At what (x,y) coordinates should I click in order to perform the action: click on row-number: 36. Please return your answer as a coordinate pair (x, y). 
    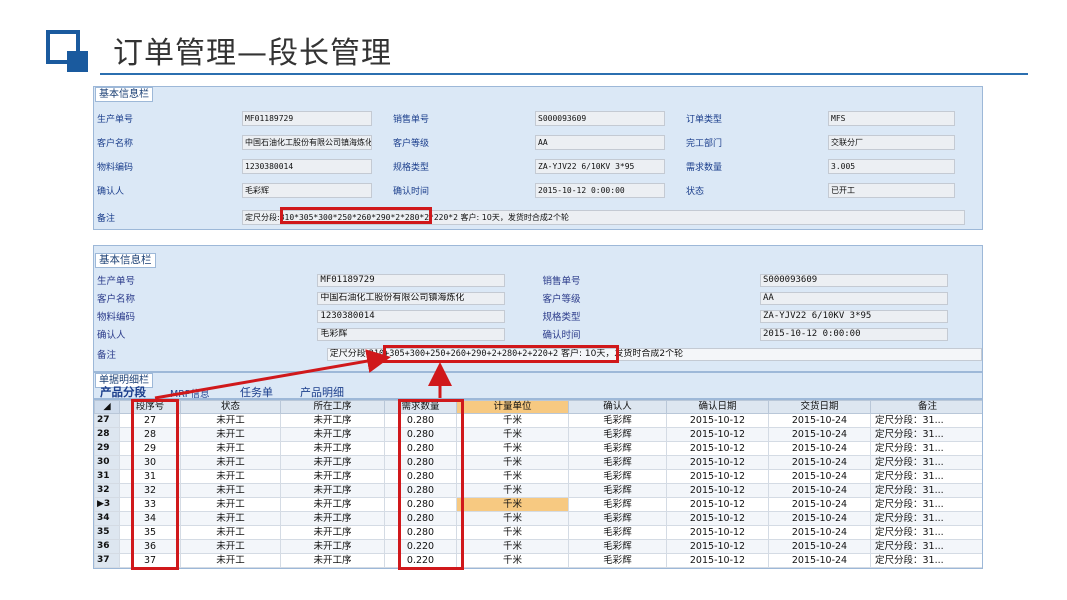
    Looking at the image, I should click on (107, 546).